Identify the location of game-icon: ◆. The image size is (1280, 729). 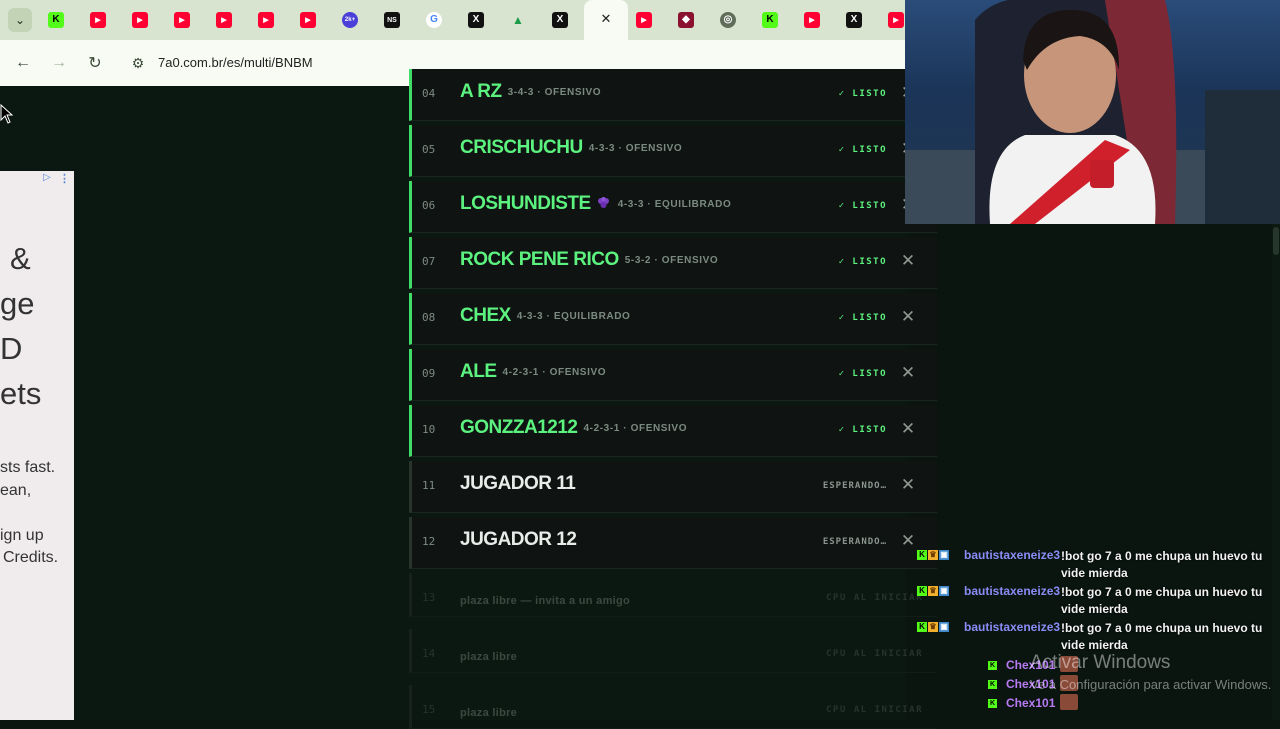
(686, 20).